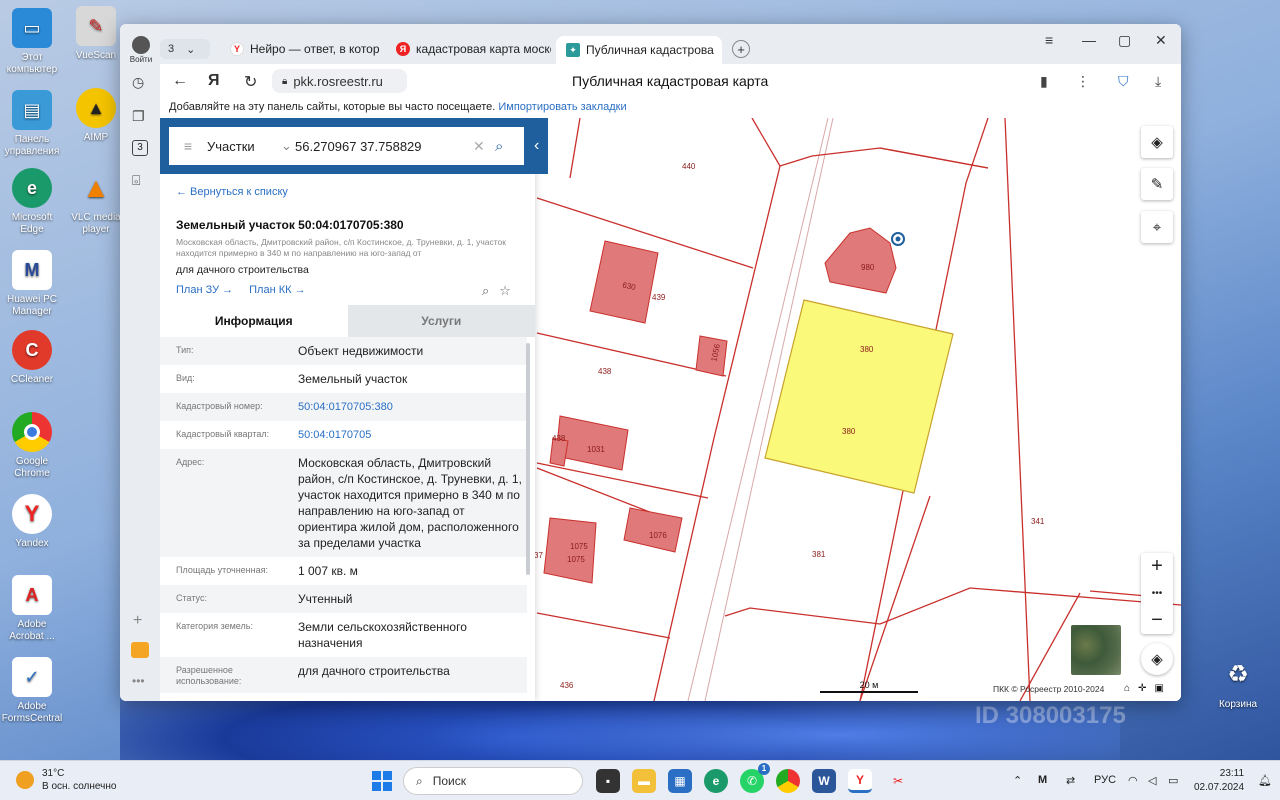 The width and height of the screenshot is (1280, 800). Describe the element at coordinates (32, 446) in the screenshot. I see `desktop-icon-chrome: Google Chrome` at that location.